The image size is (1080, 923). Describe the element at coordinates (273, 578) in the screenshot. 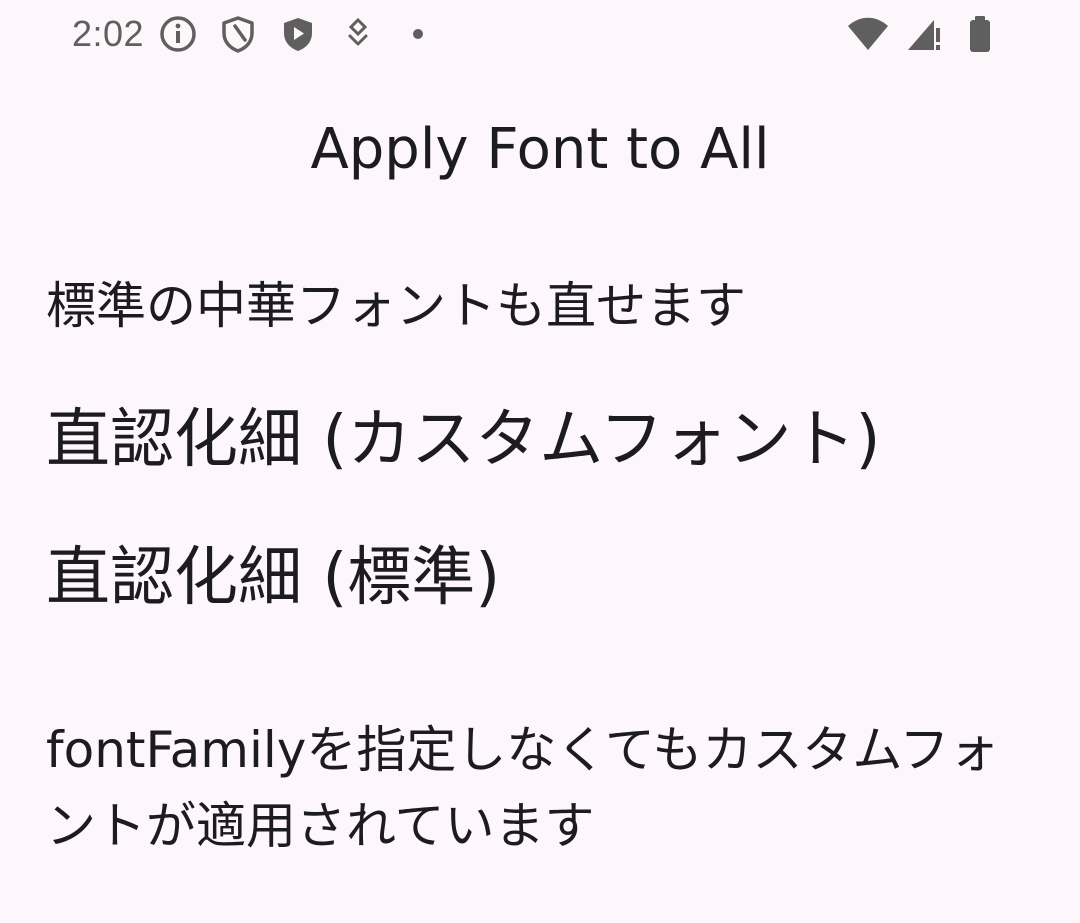

I see `standard-font-sample-text: 直認化細 (標準)` at that location.